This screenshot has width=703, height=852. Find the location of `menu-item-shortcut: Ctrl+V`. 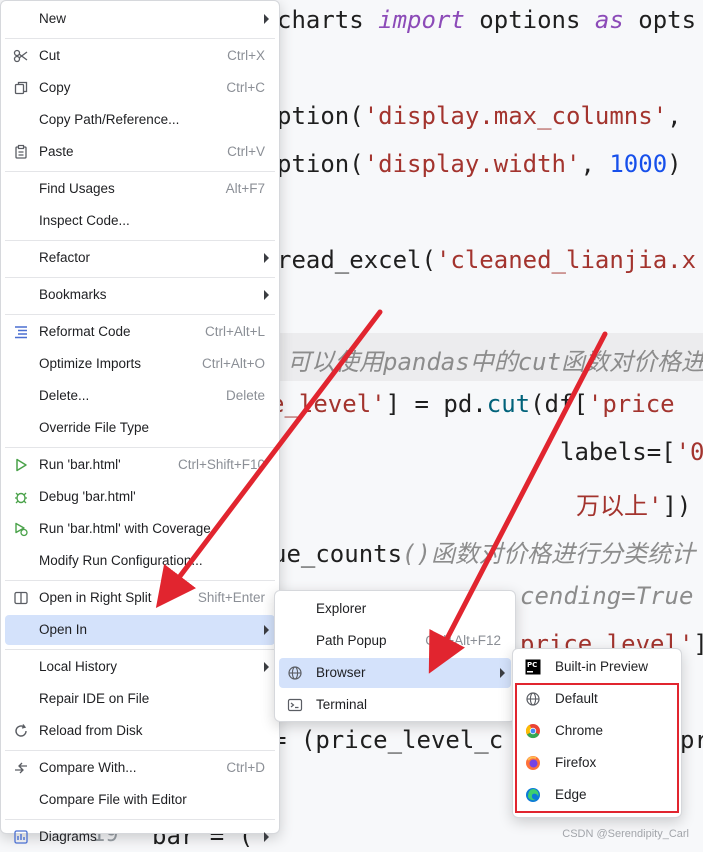

menu-item-shortcut: Ctrl+V is located at coordinates (246, 151).